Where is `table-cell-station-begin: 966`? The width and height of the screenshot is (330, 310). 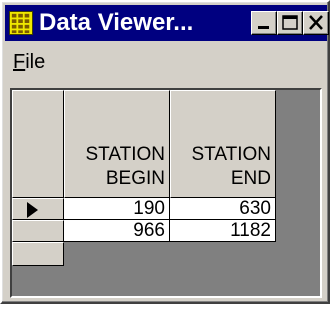
table-cell-station-begin: 966 is located at coordinates (117, 231).